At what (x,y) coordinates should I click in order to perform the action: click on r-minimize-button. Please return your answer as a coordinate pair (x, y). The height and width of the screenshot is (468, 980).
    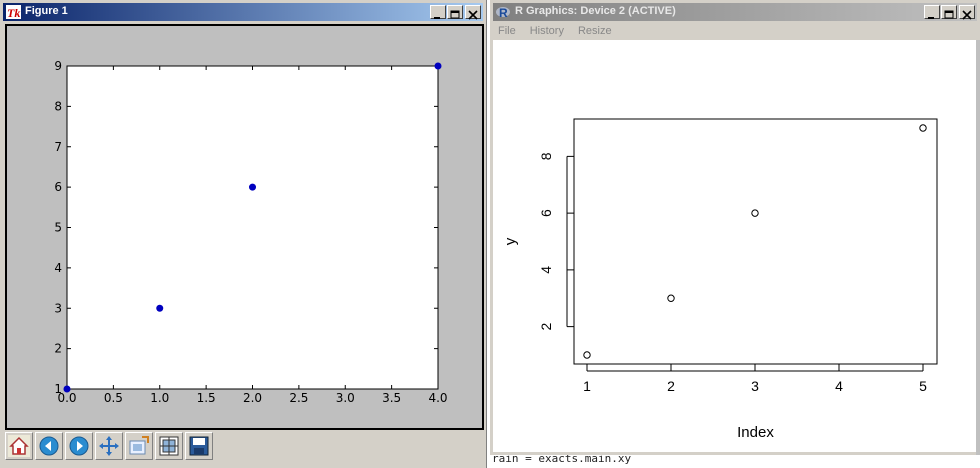
    Looking at the image, I should click on (932, 12).